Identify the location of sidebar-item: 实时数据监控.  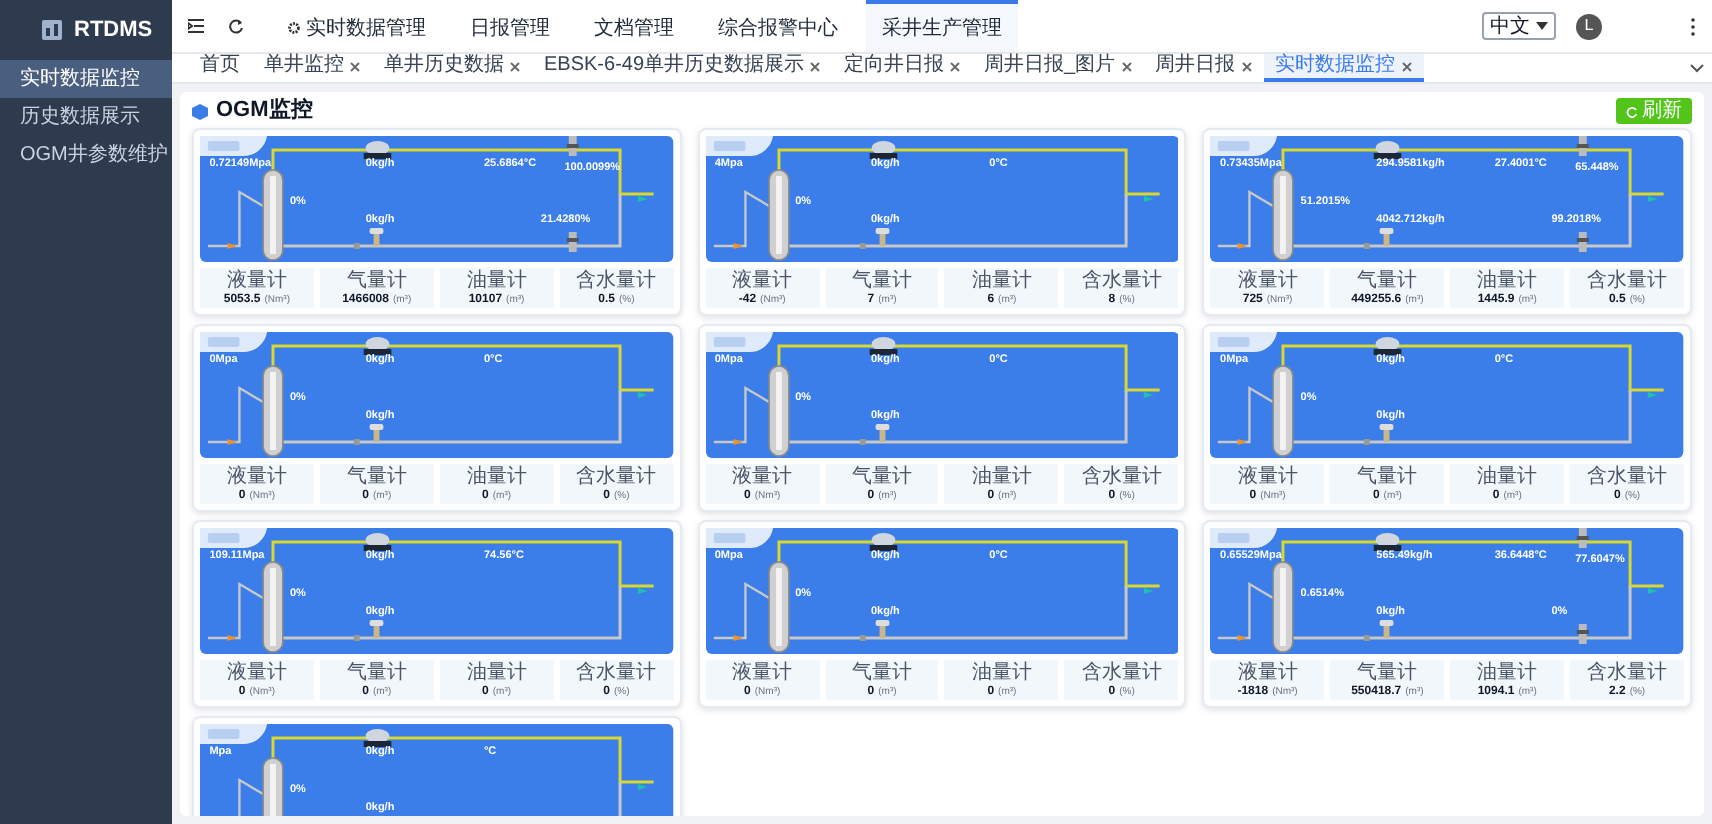
(86, 79).